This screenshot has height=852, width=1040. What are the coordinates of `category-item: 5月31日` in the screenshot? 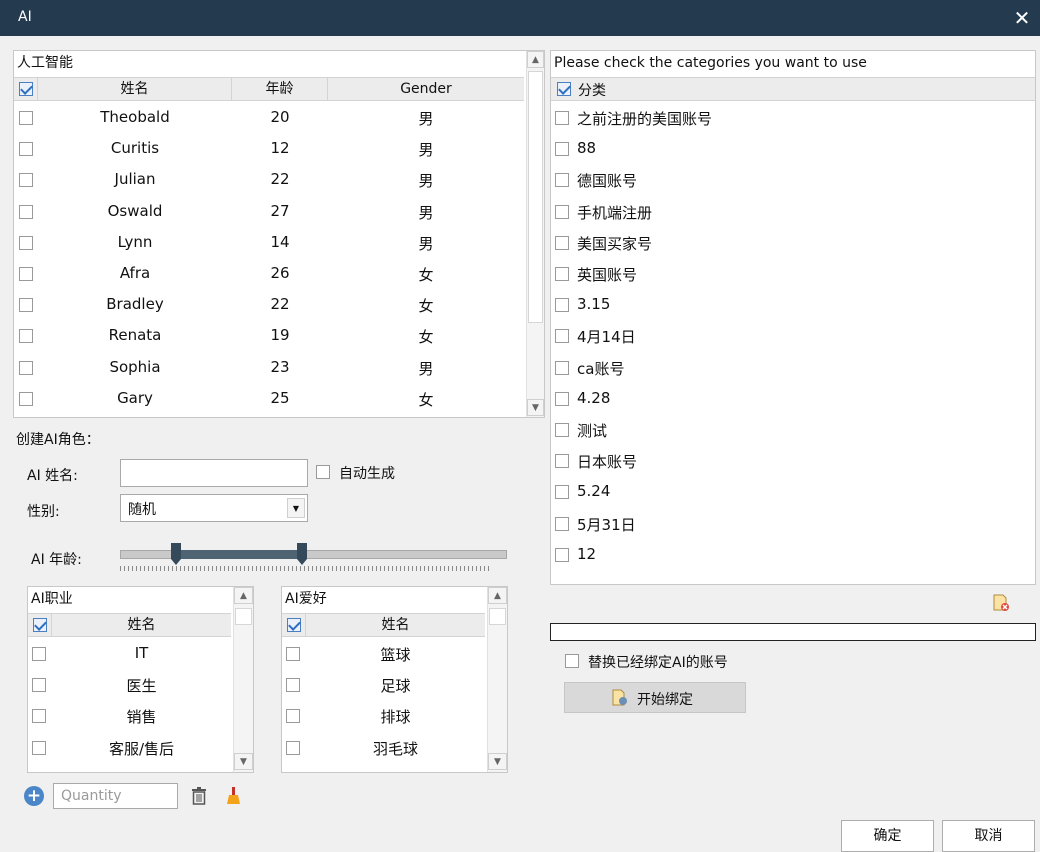 It's located at (793, 524).